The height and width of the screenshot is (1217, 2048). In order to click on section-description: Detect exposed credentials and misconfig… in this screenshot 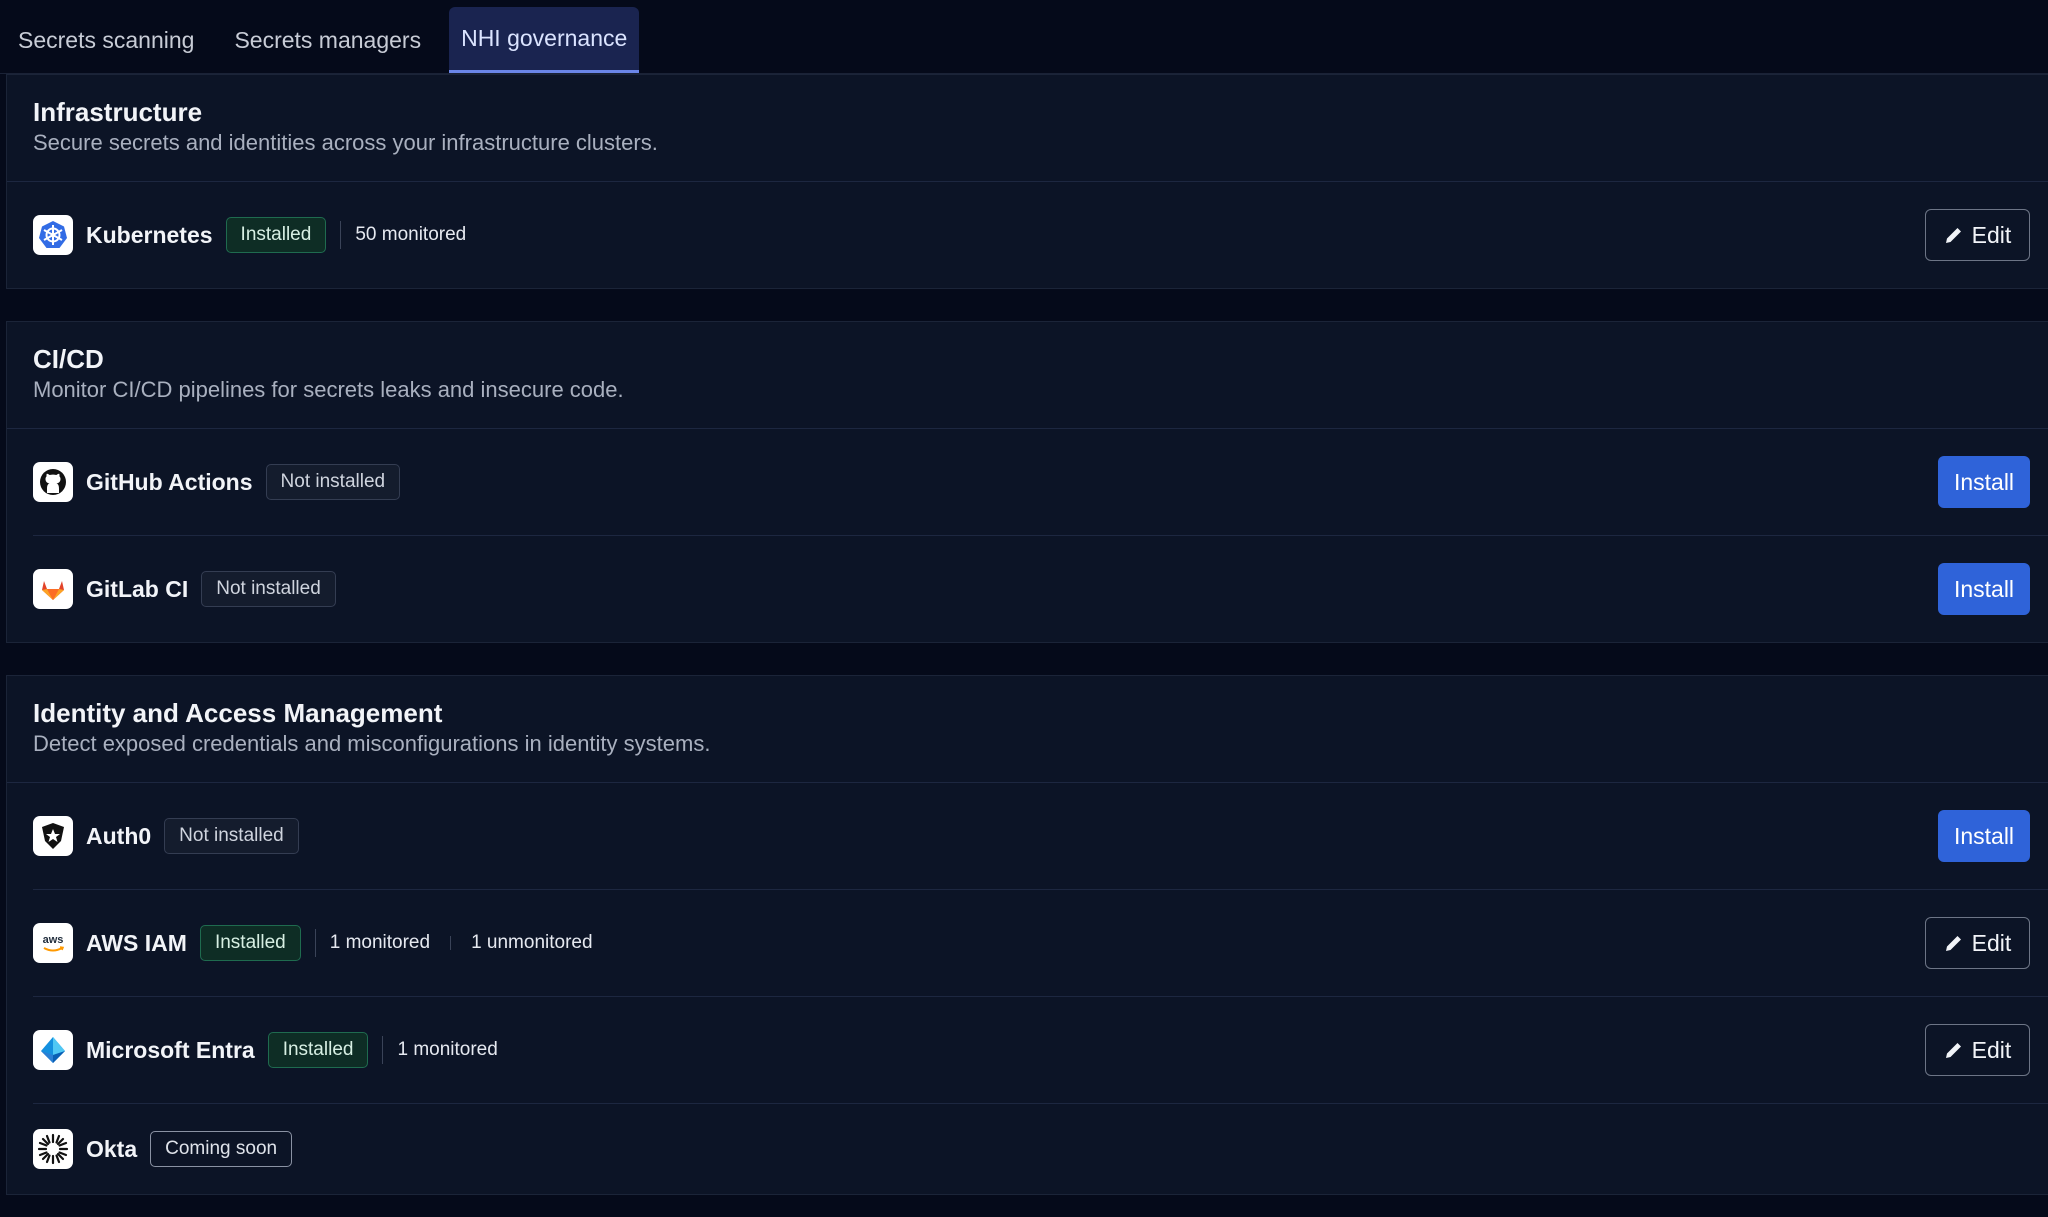, I will do `click(372, 743)`.